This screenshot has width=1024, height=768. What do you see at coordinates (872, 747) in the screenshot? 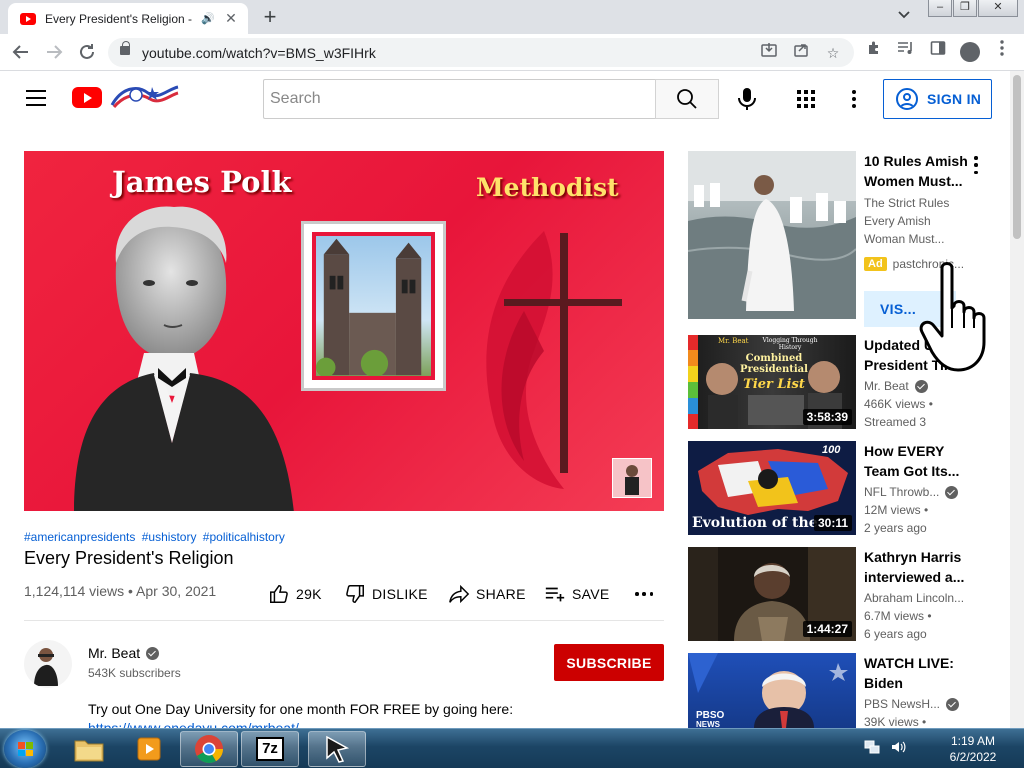
I see `network-icon` at bounding box center [872, 747].